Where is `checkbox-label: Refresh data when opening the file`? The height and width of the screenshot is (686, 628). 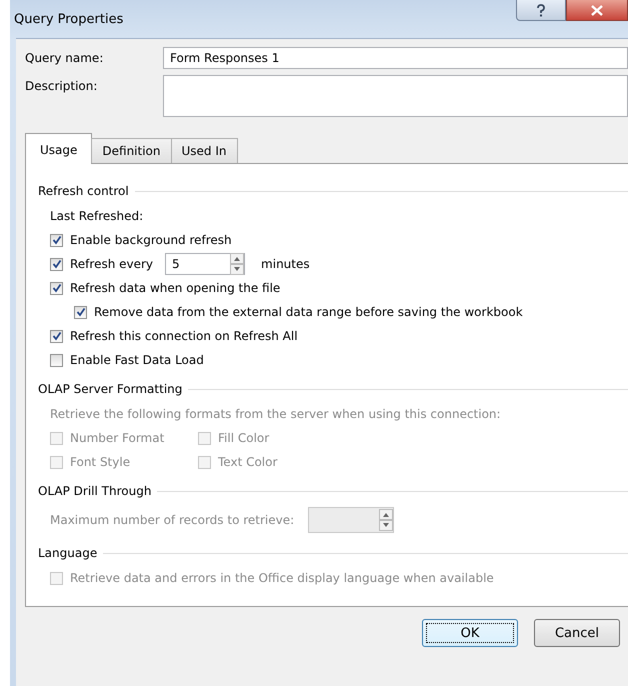 checkbox-label: Refresh data when opening the file is located at coordinates (175, 288).